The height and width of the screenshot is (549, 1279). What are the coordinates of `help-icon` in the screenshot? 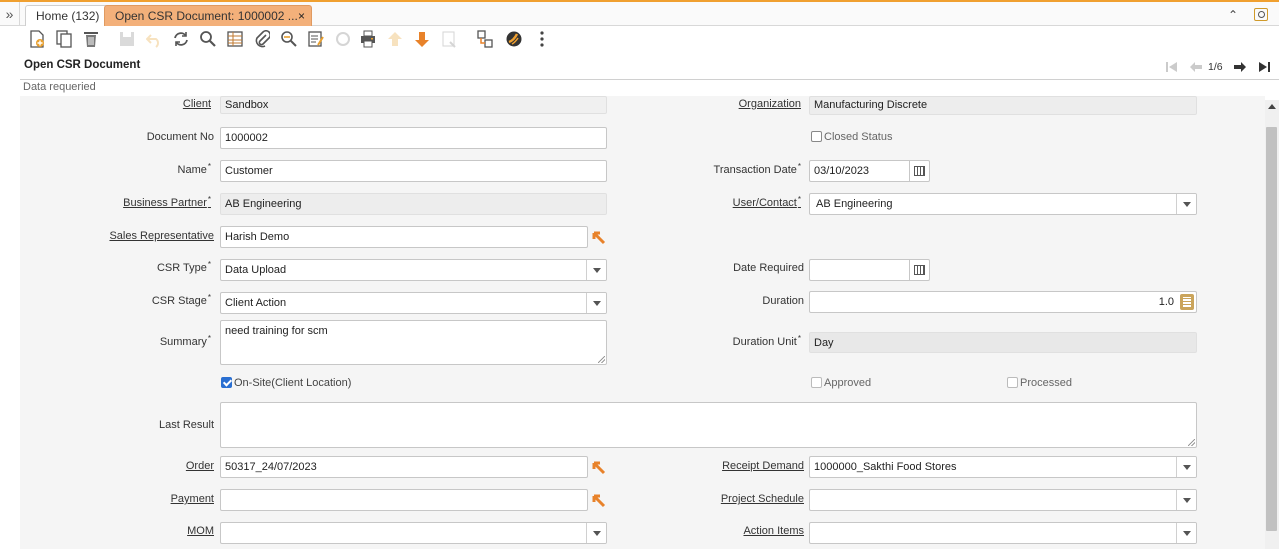 It's located at (514, 39).